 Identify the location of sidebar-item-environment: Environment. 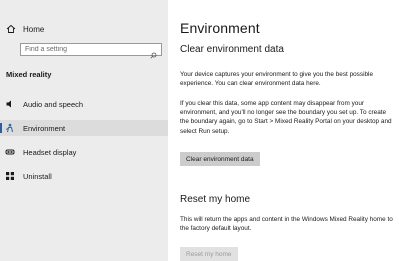
(84, 128).